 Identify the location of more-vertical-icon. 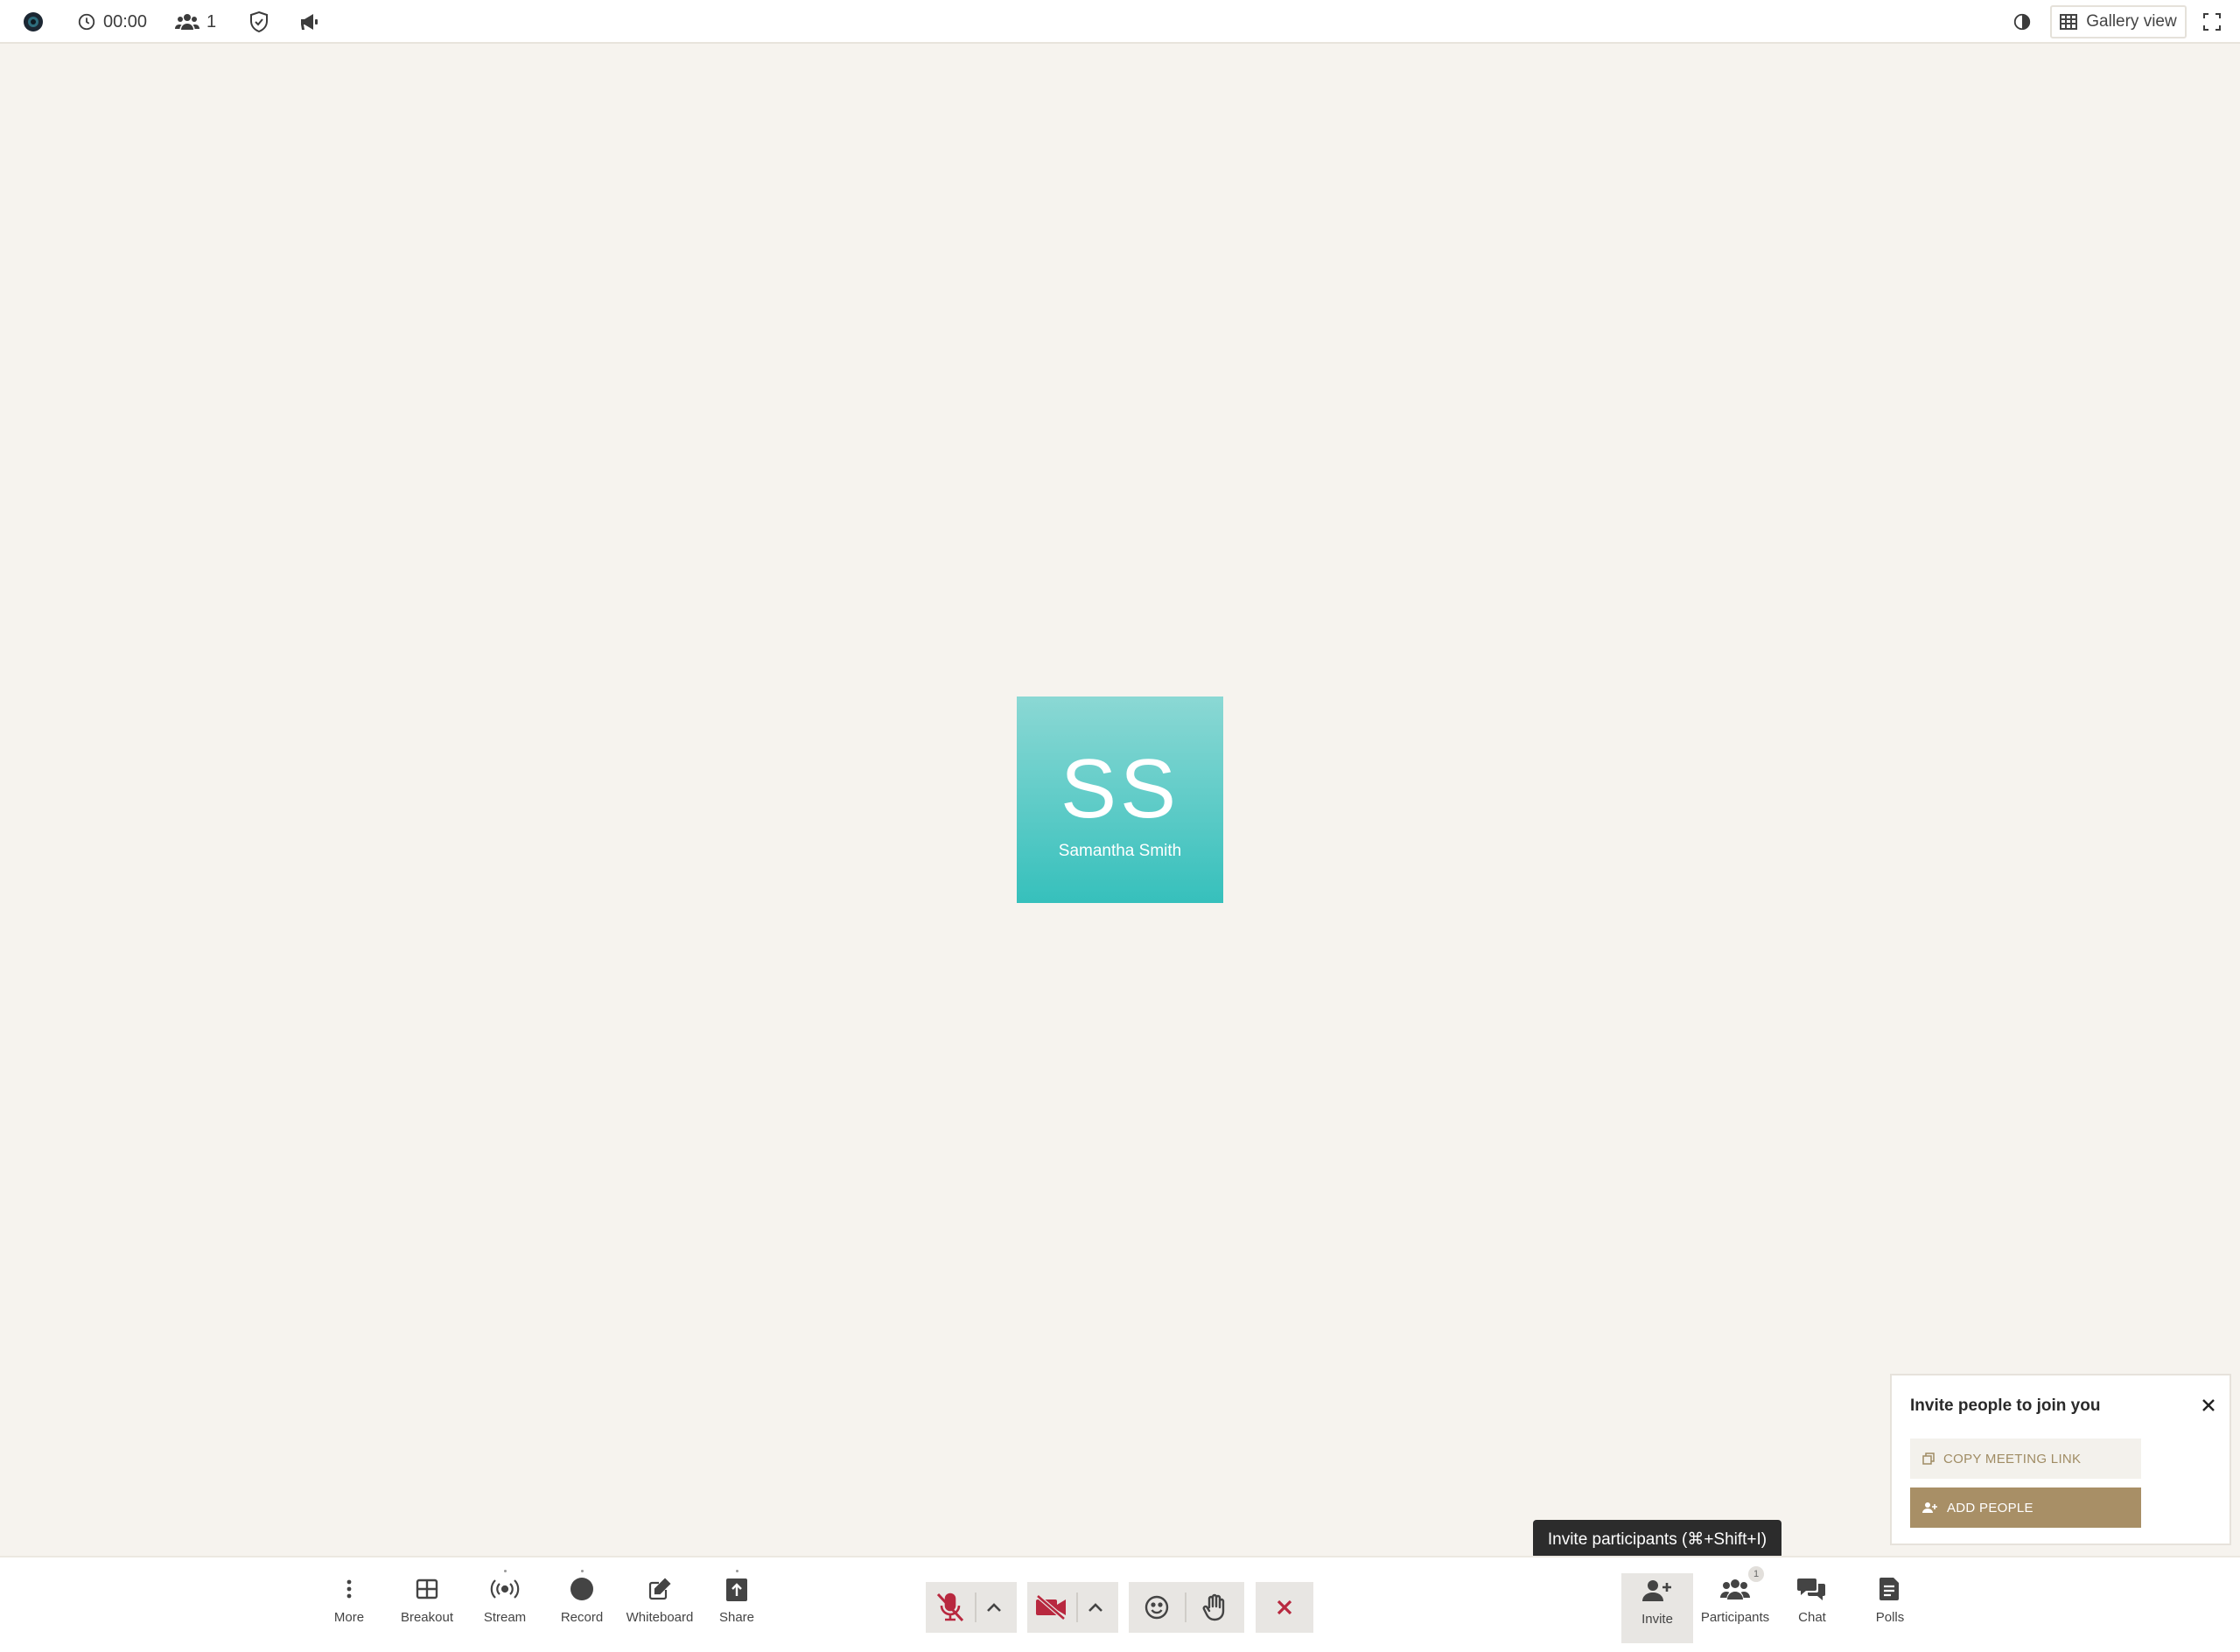
(349, 1589).